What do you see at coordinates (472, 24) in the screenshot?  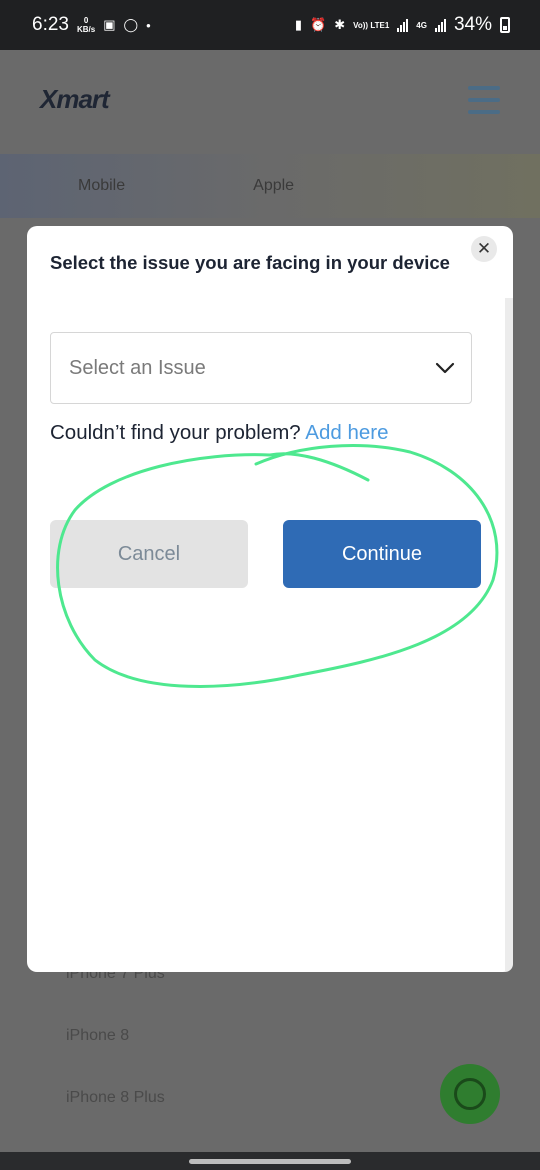 I see `battery-percent: 34%` at bounding box center [472, 24].